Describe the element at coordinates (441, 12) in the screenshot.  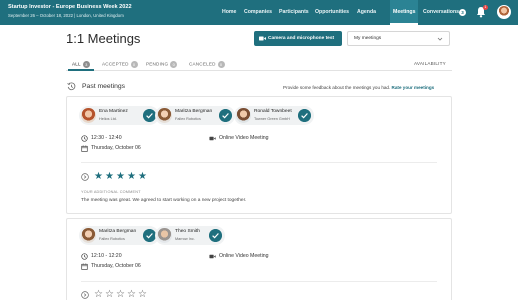
I see `nav-conversations: Conversations` at that location.